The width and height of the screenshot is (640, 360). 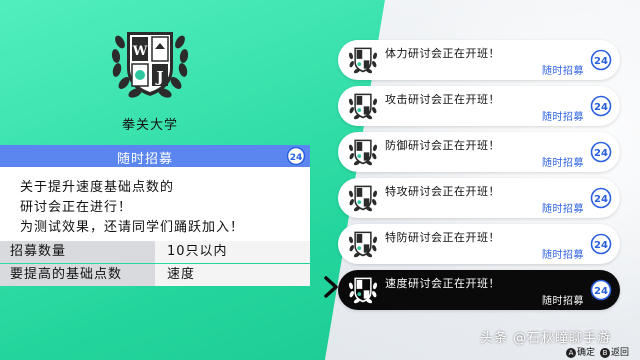 What do you see at coordinates (586, 353) in the screenshot?
I see `confirm-label: 确定` at bounding box center [586, 353].